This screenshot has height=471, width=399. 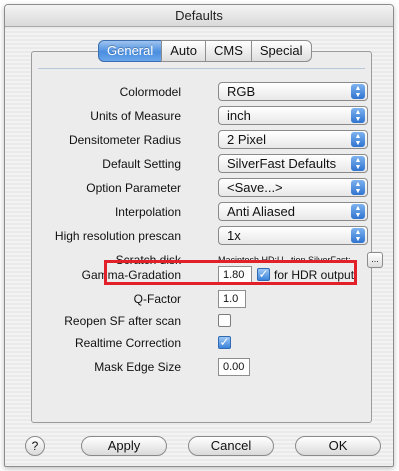 I want to click on help-icon: ?, so click(x=35, y=446).